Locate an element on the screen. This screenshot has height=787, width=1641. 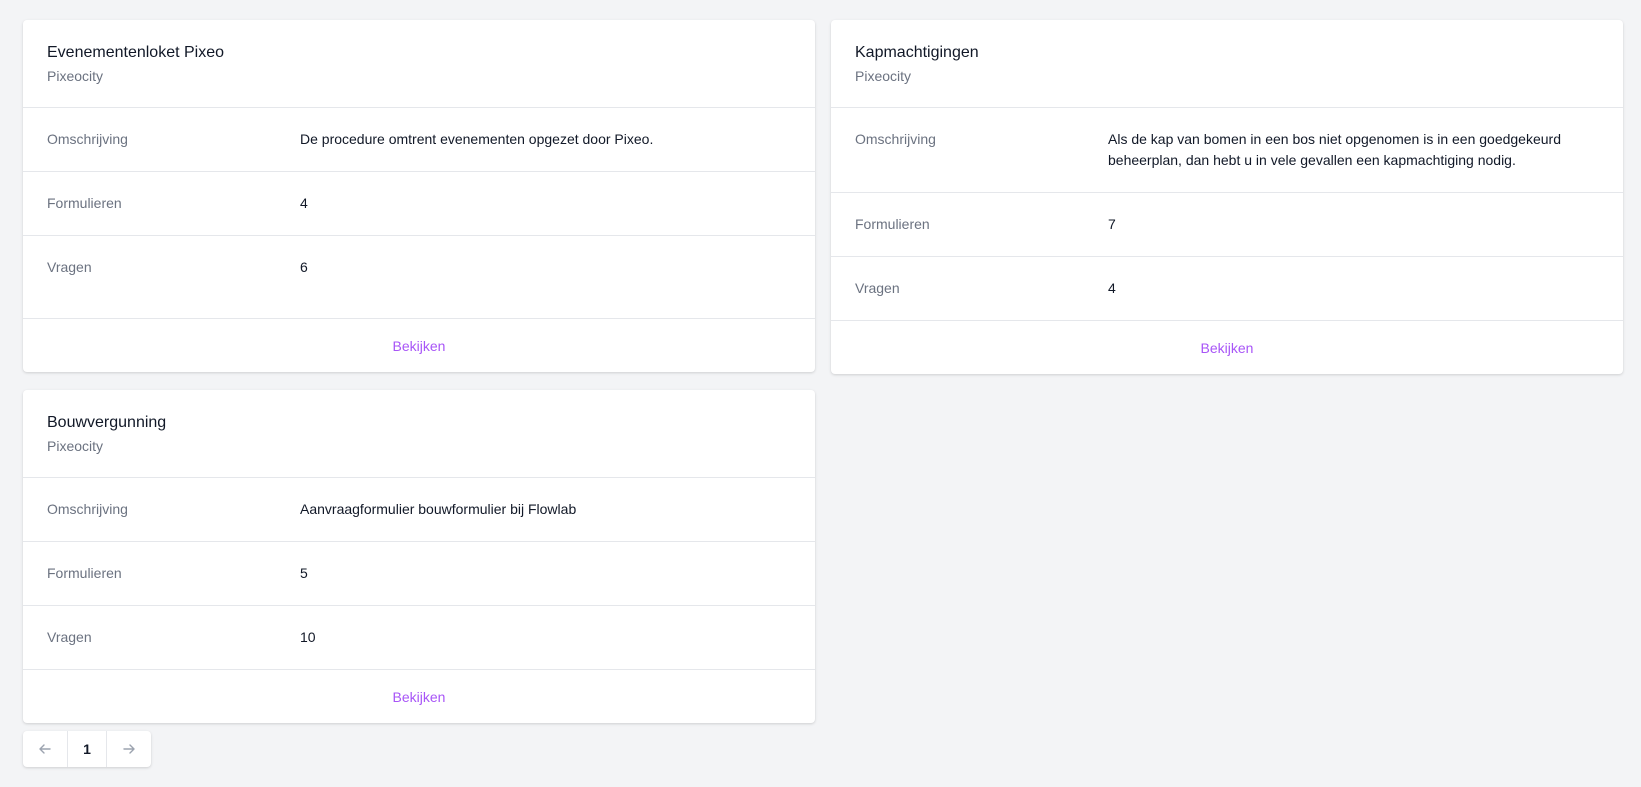
page-number-button: 1 is located at coordinates (87, 749).